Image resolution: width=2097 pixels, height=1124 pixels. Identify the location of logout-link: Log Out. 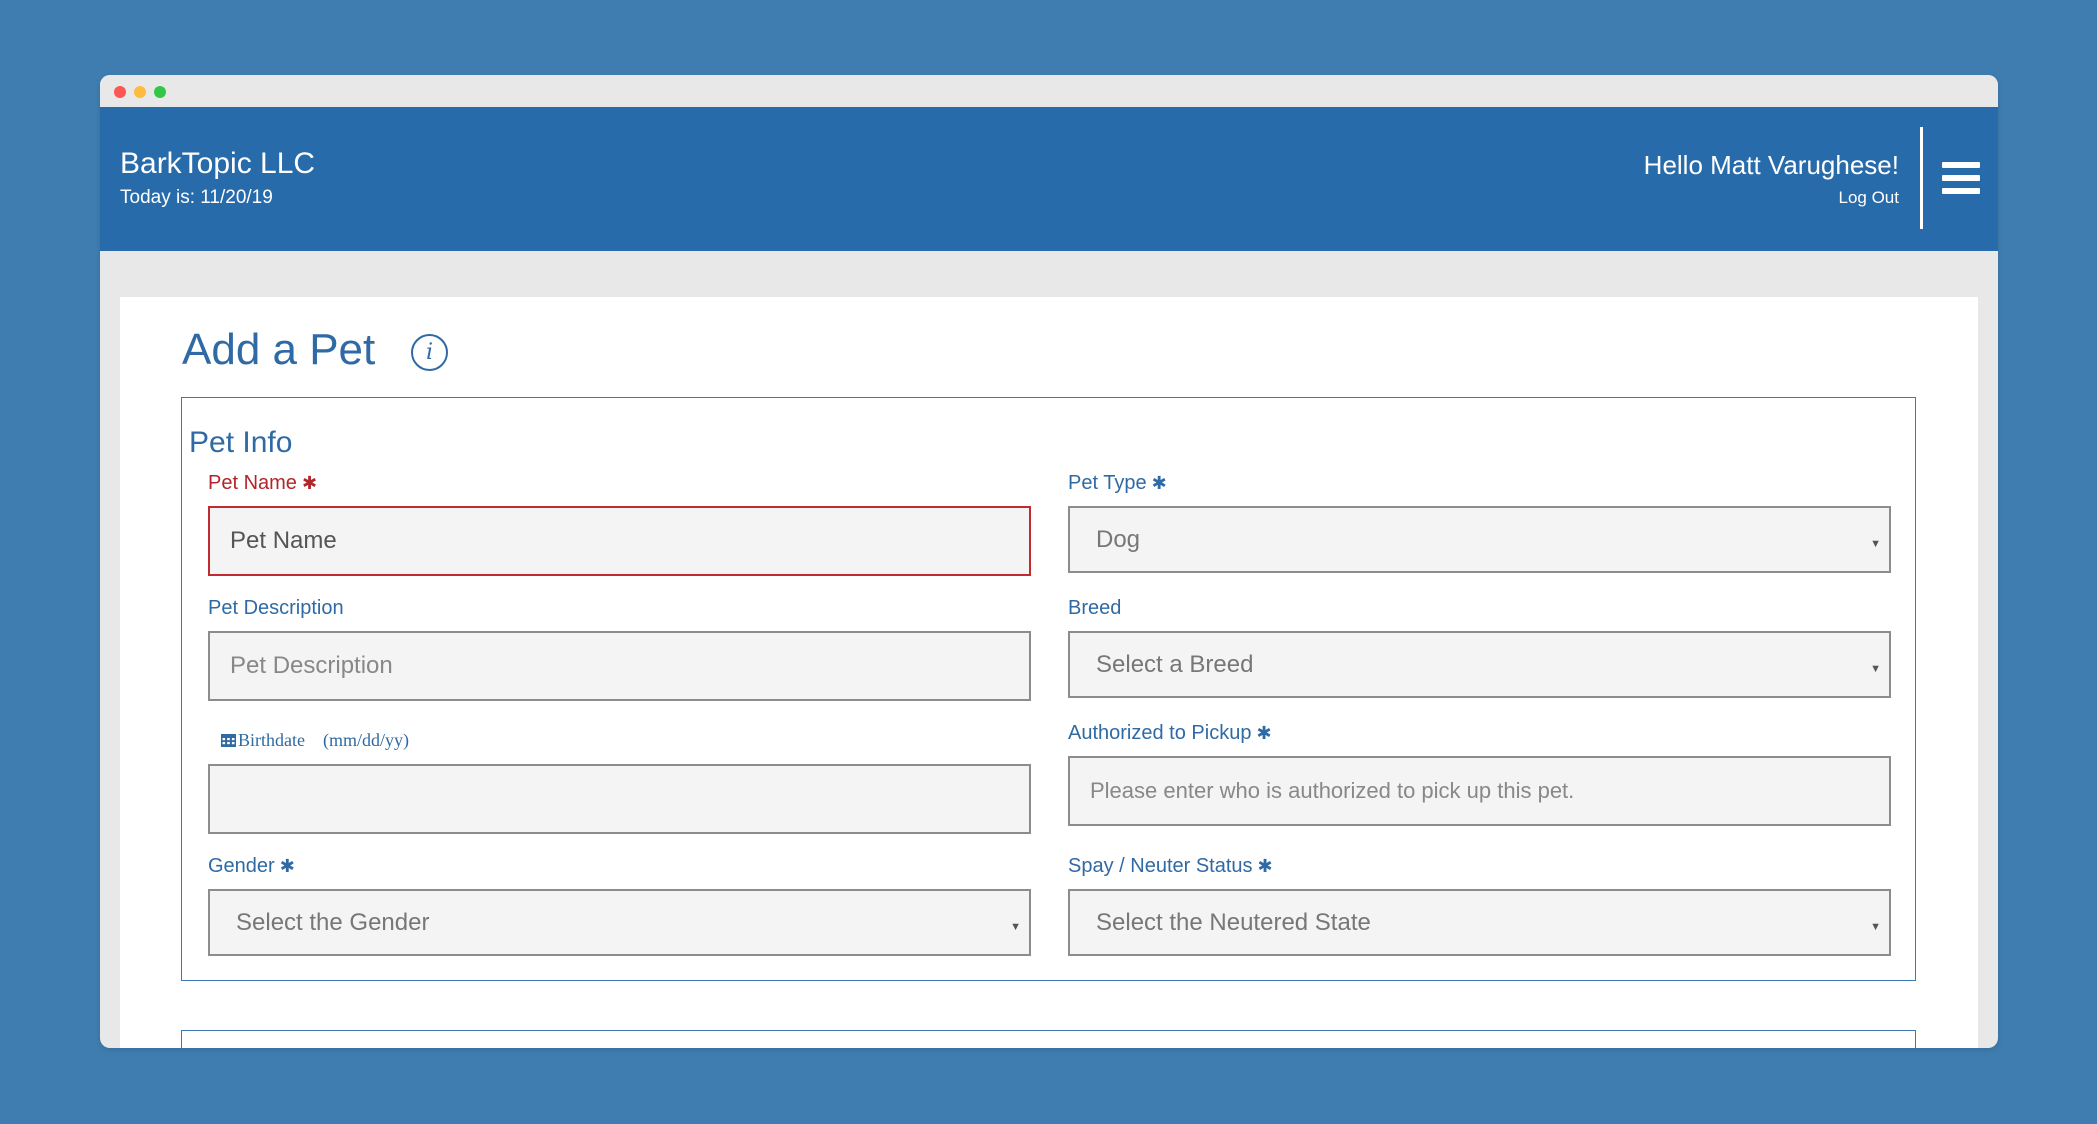
(1869, 198).